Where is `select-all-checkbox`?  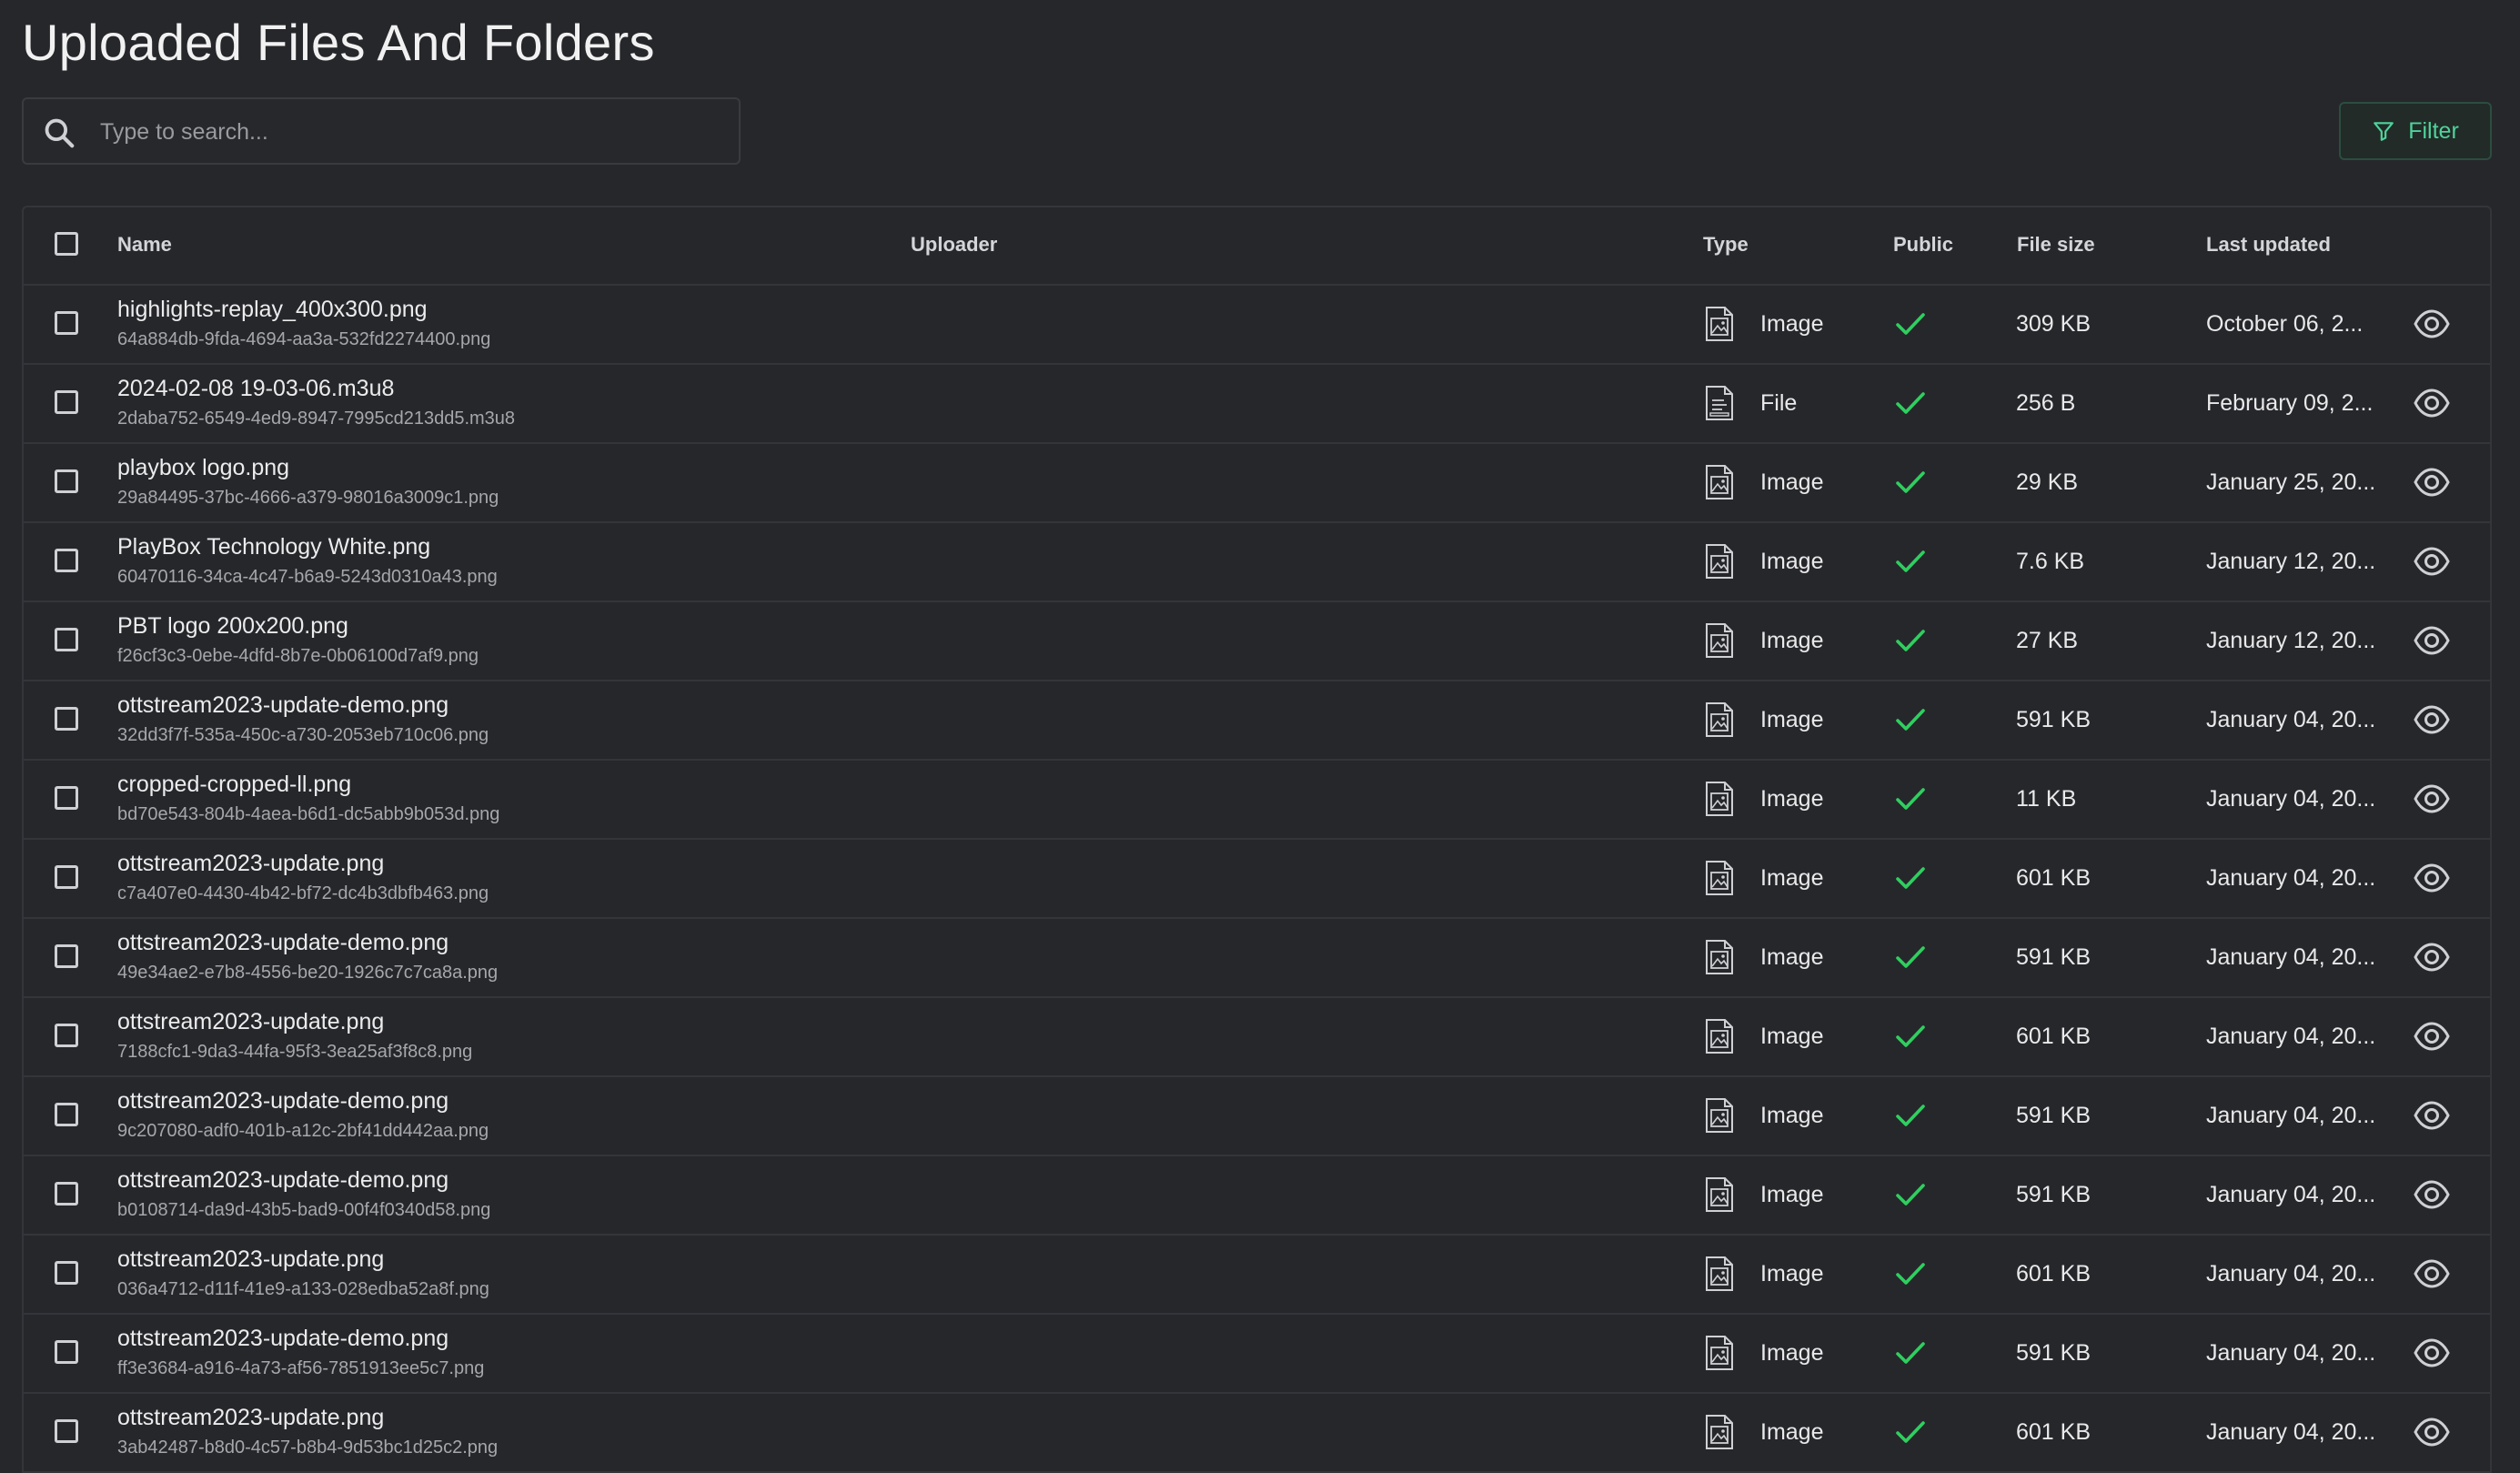
select-all-checkbox is located at coordinates (67, 244).